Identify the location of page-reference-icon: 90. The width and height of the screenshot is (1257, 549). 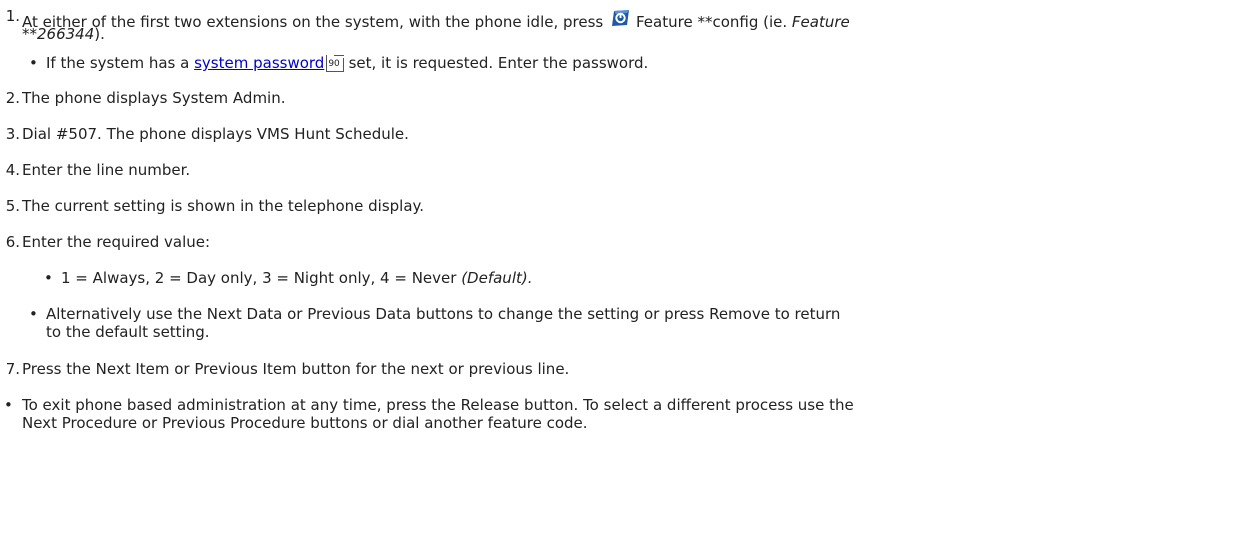
(335, 63).